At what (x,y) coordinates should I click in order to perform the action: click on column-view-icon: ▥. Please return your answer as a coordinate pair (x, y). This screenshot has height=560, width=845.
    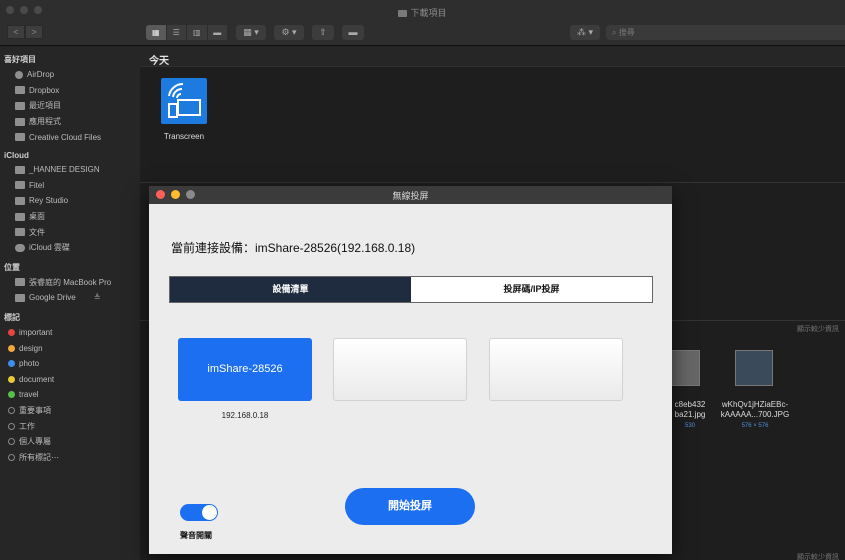
    Looking at the image, I should click on (197, 32).